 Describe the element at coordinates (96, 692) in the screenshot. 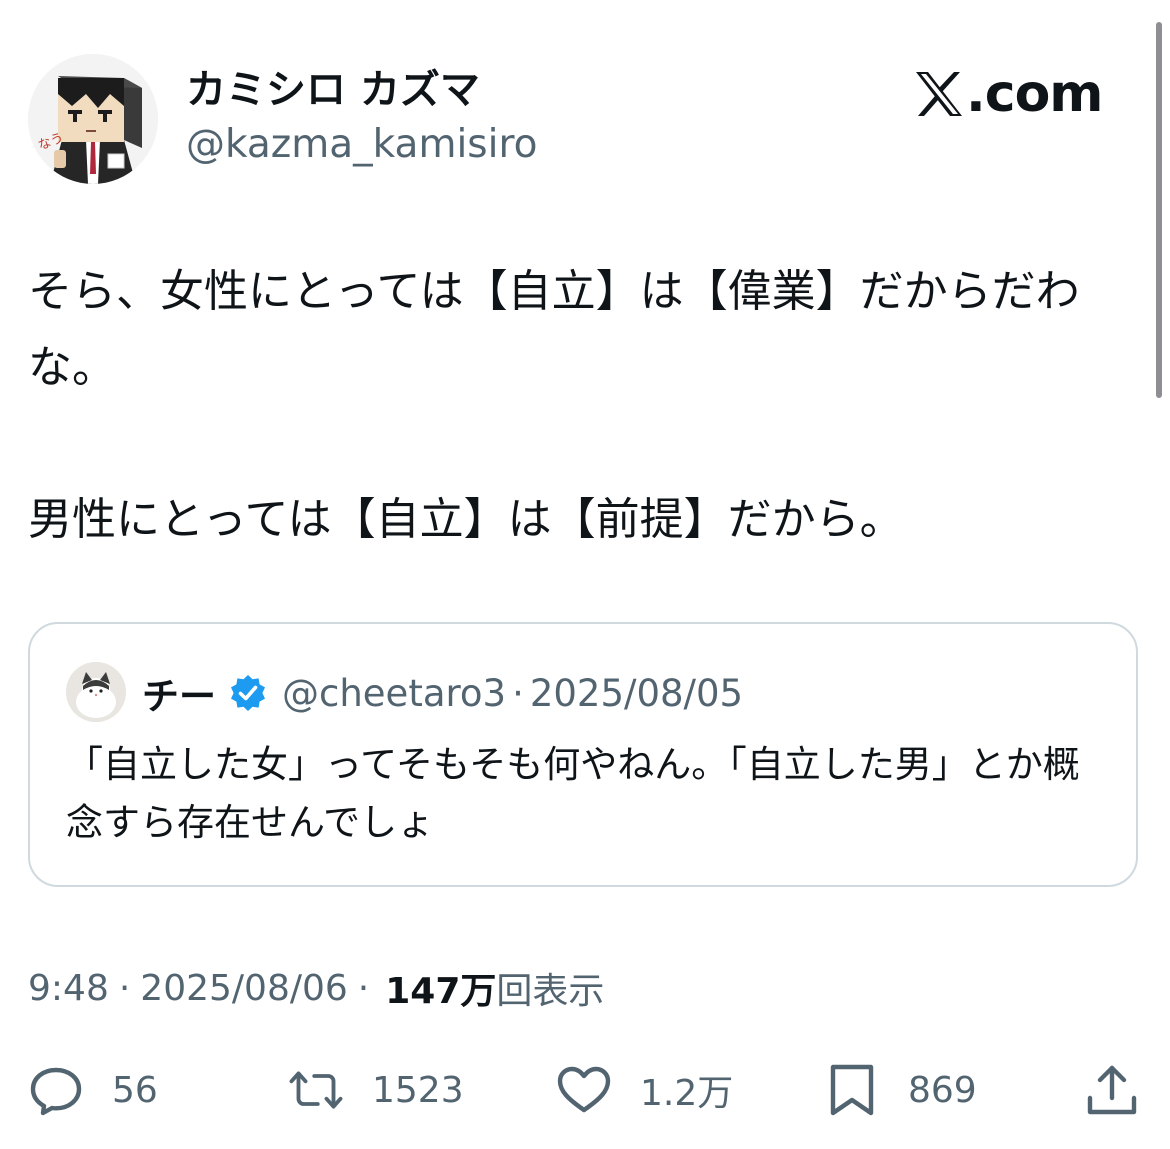

I see `quoted-author-avatar` at that location.